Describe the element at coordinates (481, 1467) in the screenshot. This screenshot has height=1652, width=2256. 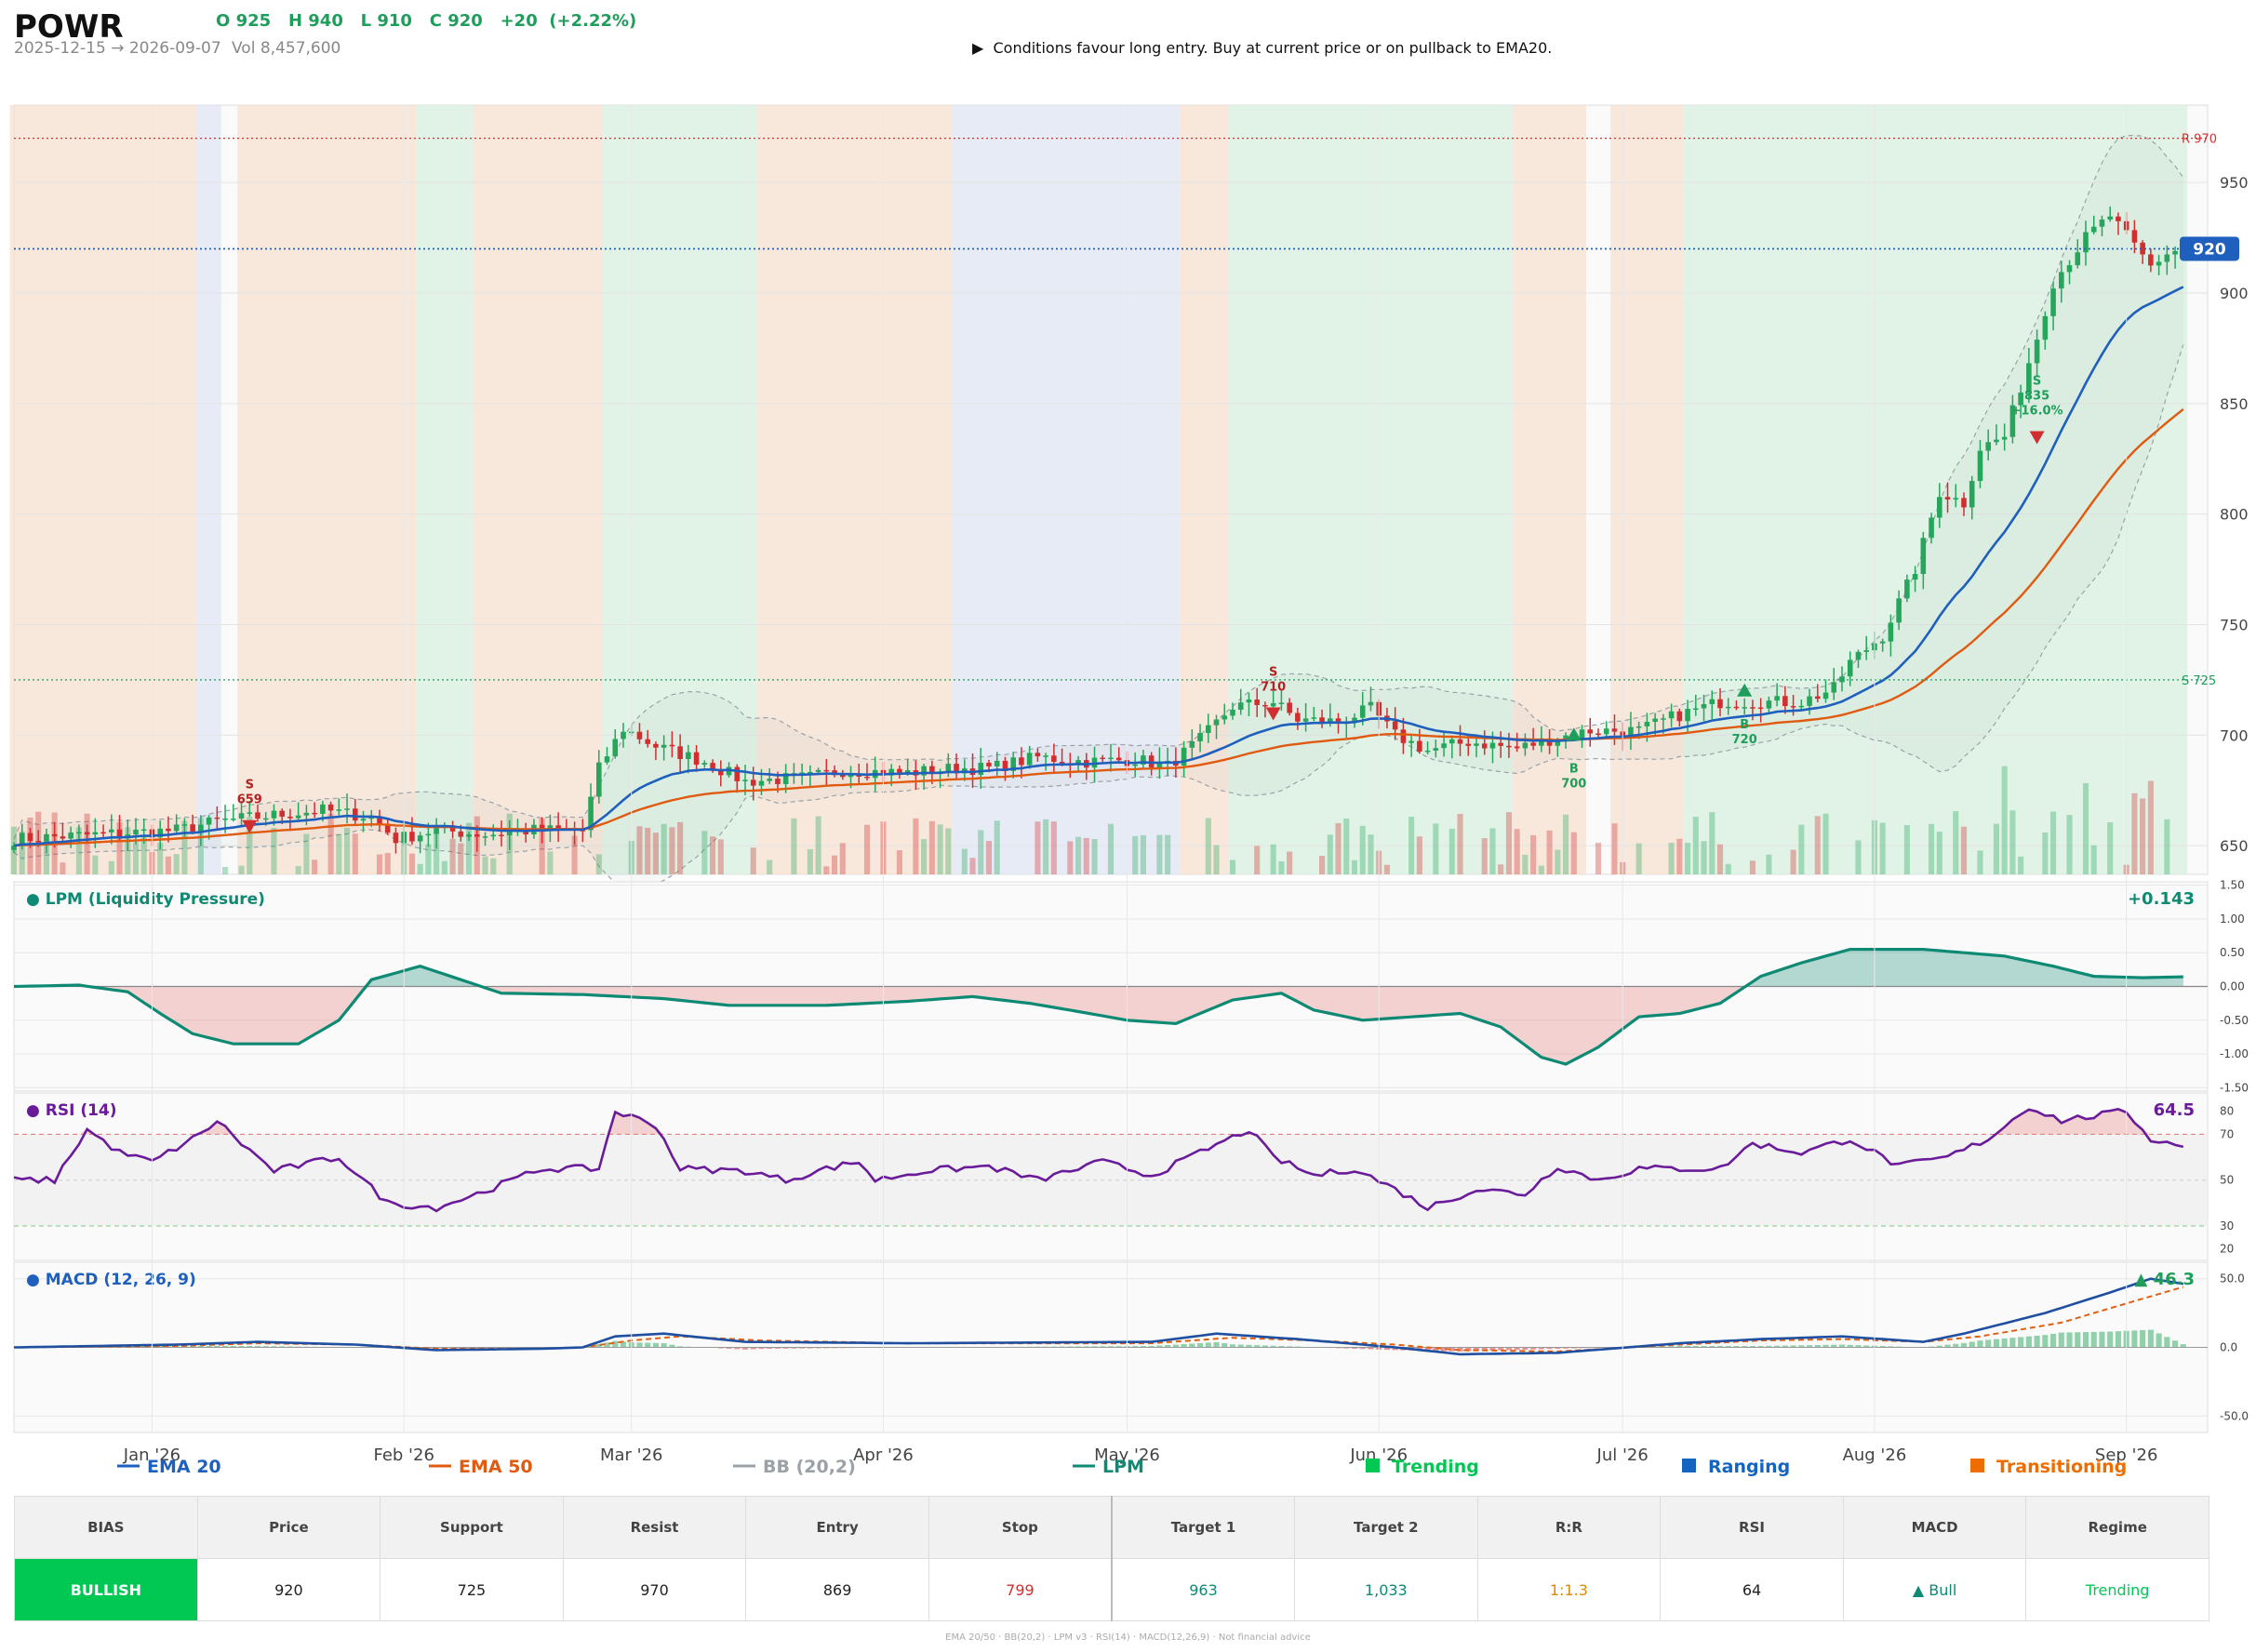
I see `legend-item-ema-50: EMA 50` at that location.